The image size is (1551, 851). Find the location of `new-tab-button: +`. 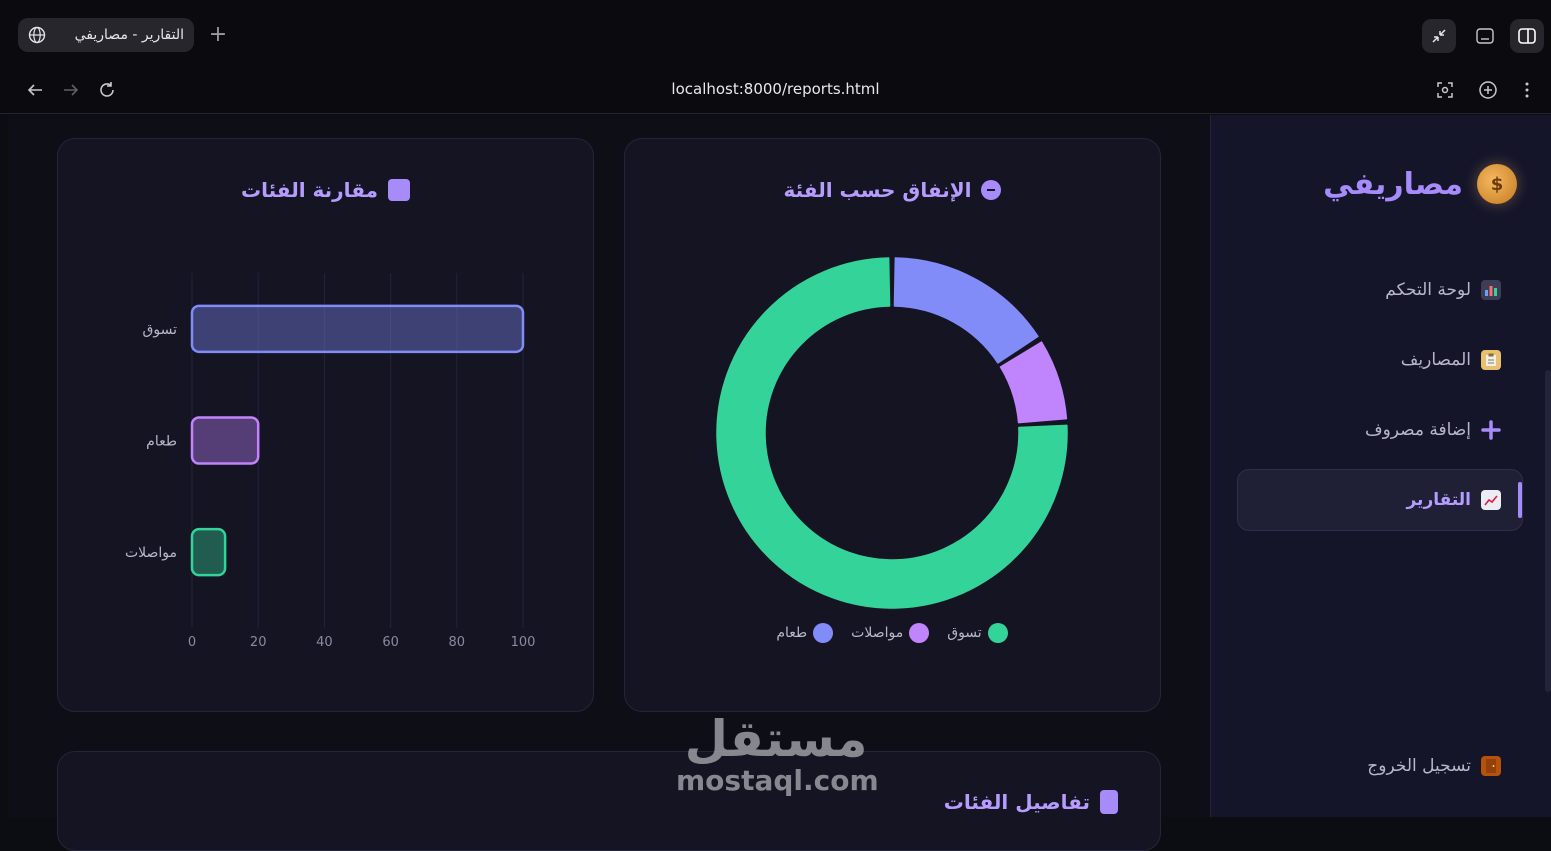

new-tab-button: + is located at coordinates (218, 36).